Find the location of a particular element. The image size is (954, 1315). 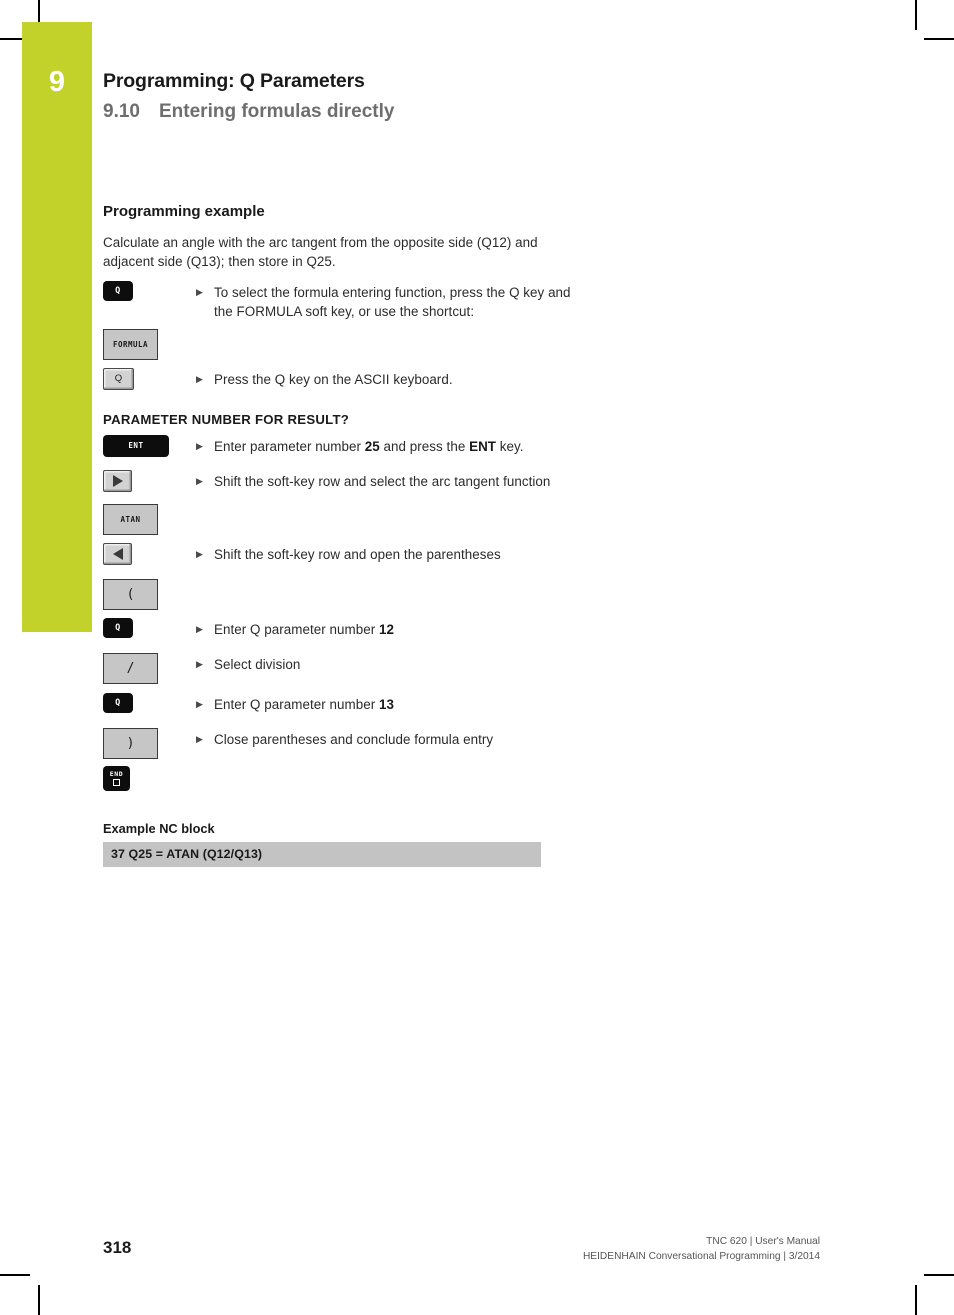

step-text: Enter Q parameter number 13 is located at coordinates (304, 704).